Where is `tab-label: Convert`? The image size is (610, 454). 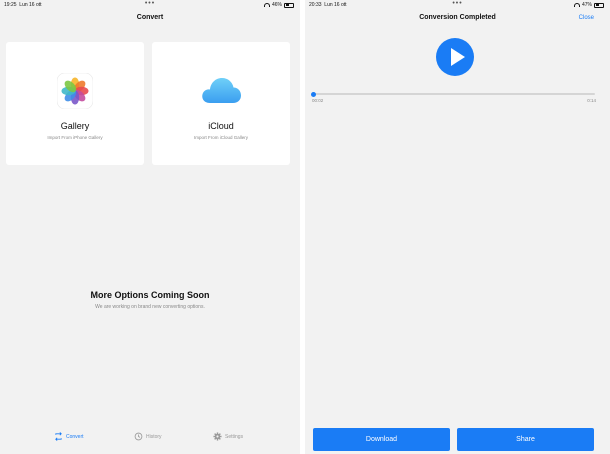
tab-label: Convert is located at coordinates (75, 436).